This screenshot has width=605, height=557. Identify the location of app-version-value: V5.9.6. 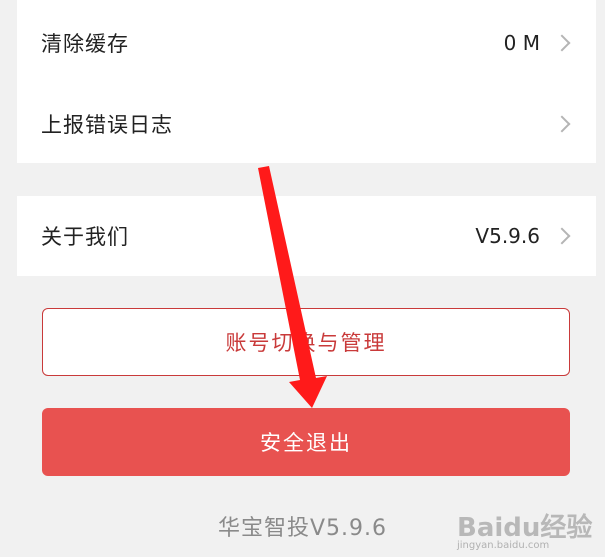
(507, 236).